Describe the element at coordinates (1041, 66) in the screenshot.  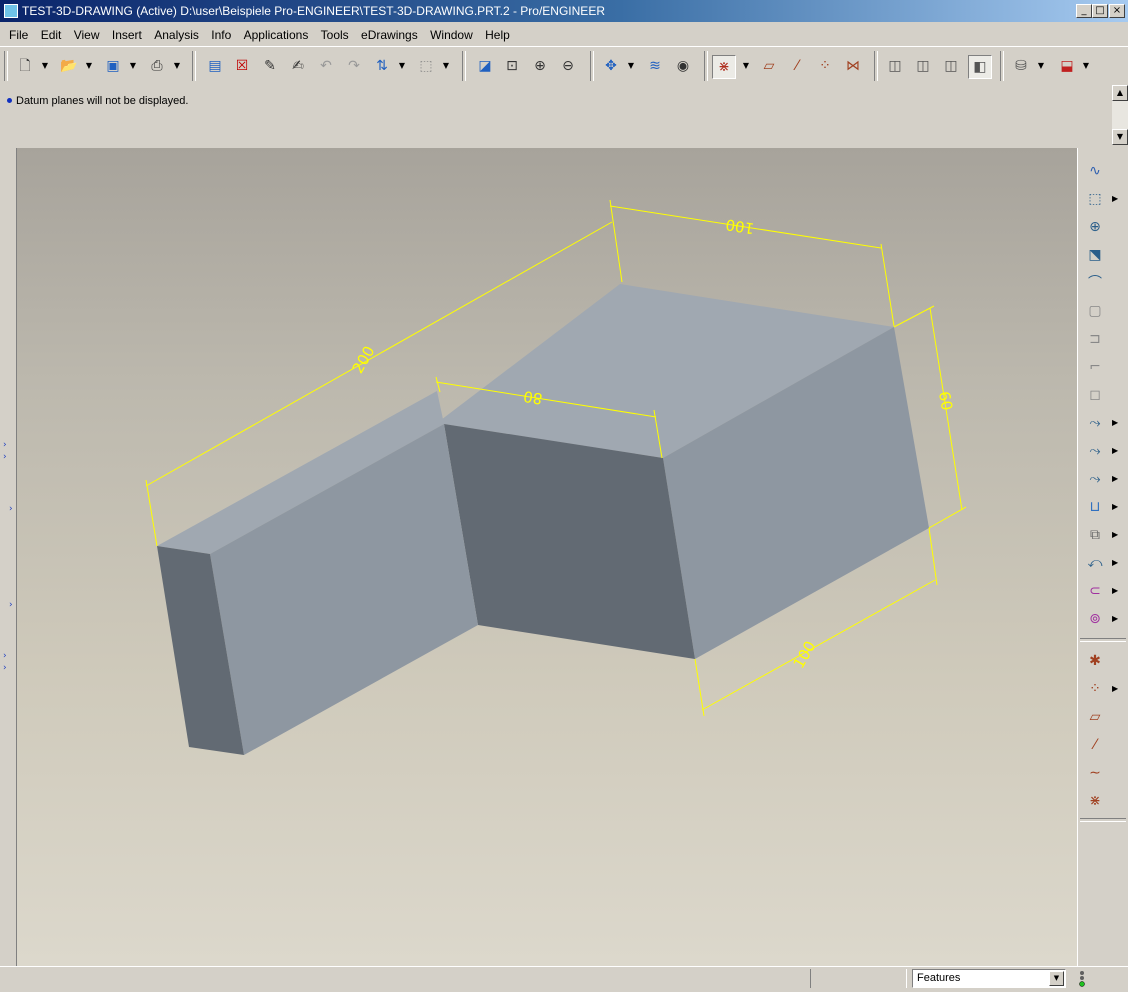
I see `model-tree-dropdown-icon: ▼` at that location.